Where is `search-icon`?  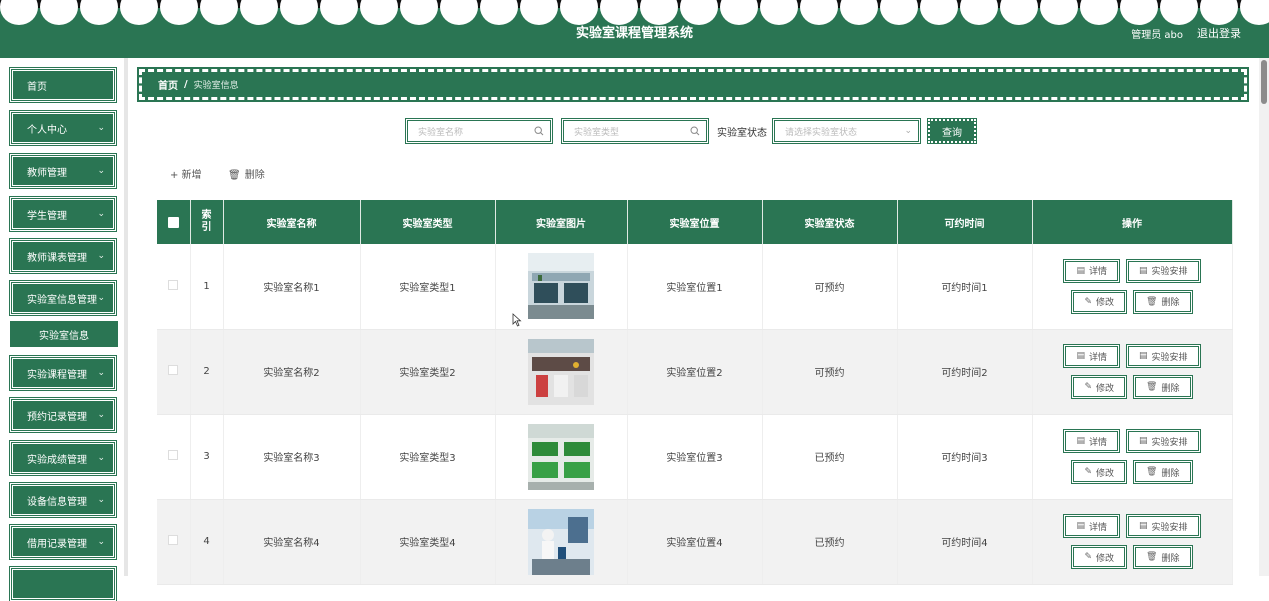
search-icon is located at coordinates (695, 131).